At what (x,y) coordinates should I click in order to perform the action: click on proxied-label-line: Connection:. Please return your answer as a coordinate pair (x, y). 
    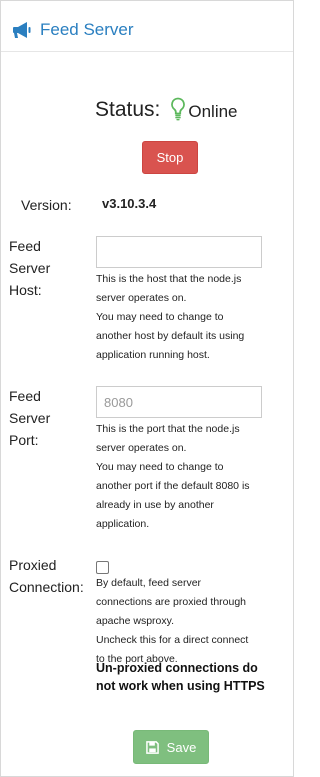
    Looking at the image, I should click on (46, 587).